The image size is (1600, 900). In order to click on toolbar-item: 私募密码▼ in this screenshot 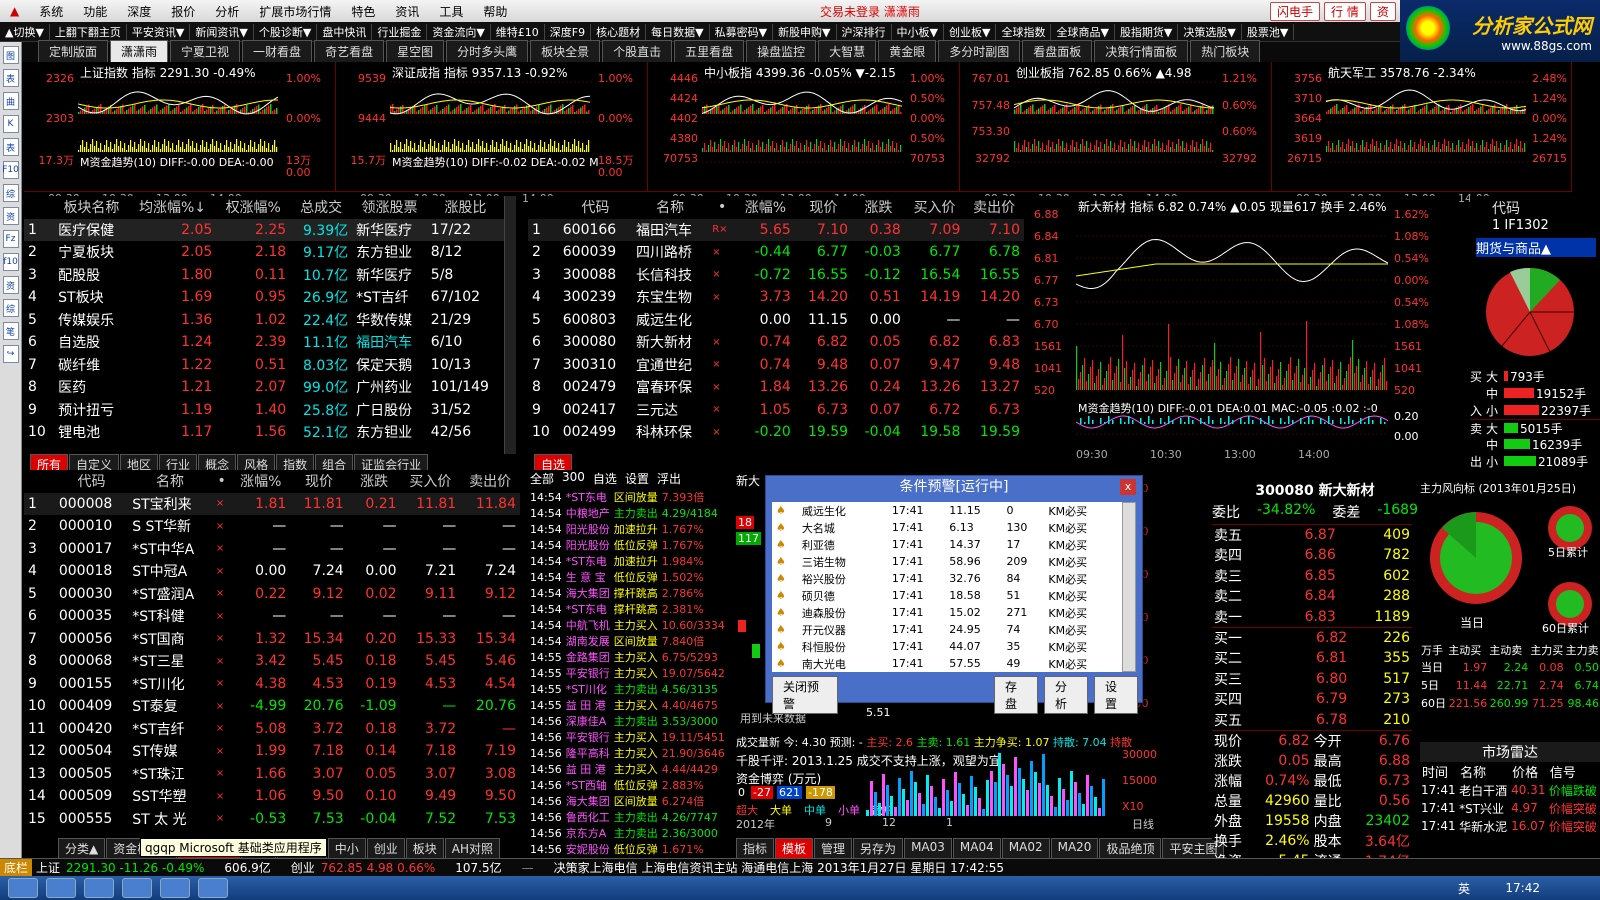, I will do `click(742, 31)`.